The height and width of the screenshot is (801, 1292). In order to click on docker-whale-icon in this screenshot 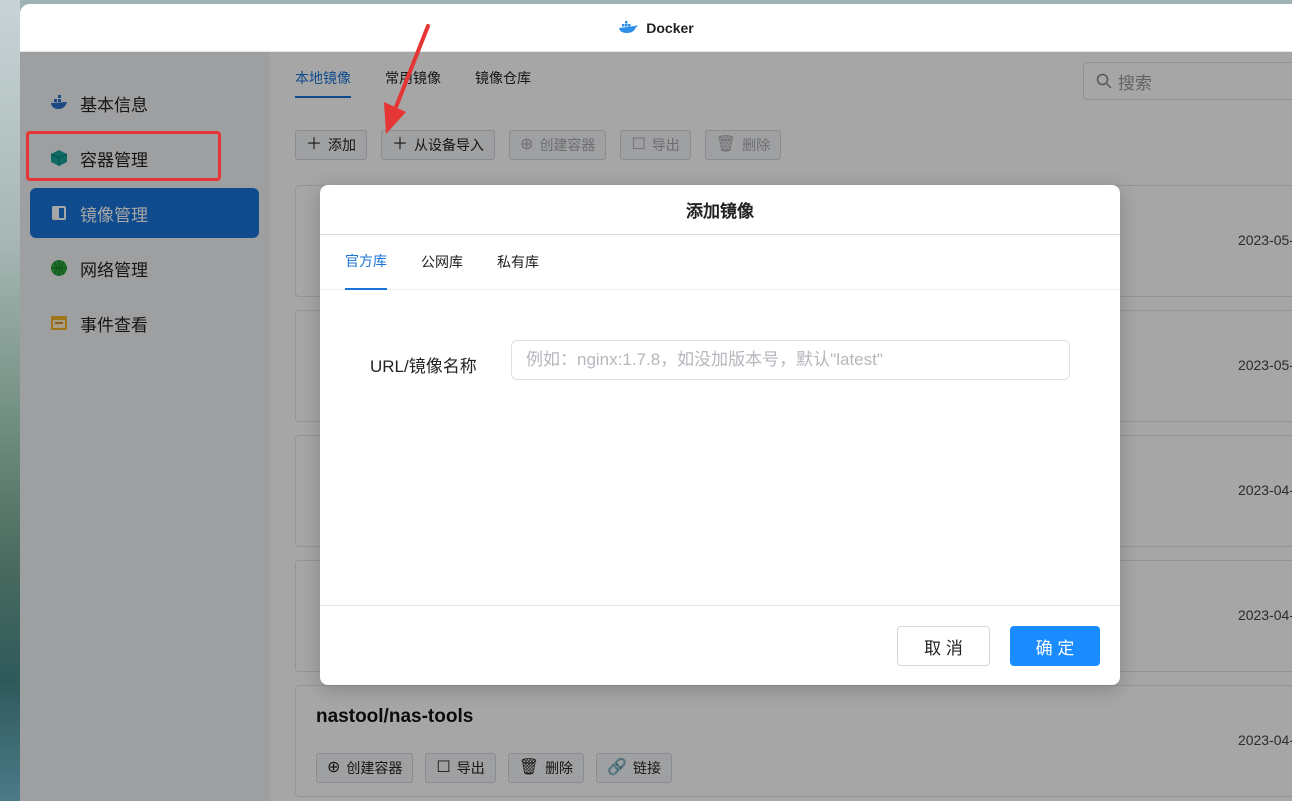, I will do `click(628, 26)`.